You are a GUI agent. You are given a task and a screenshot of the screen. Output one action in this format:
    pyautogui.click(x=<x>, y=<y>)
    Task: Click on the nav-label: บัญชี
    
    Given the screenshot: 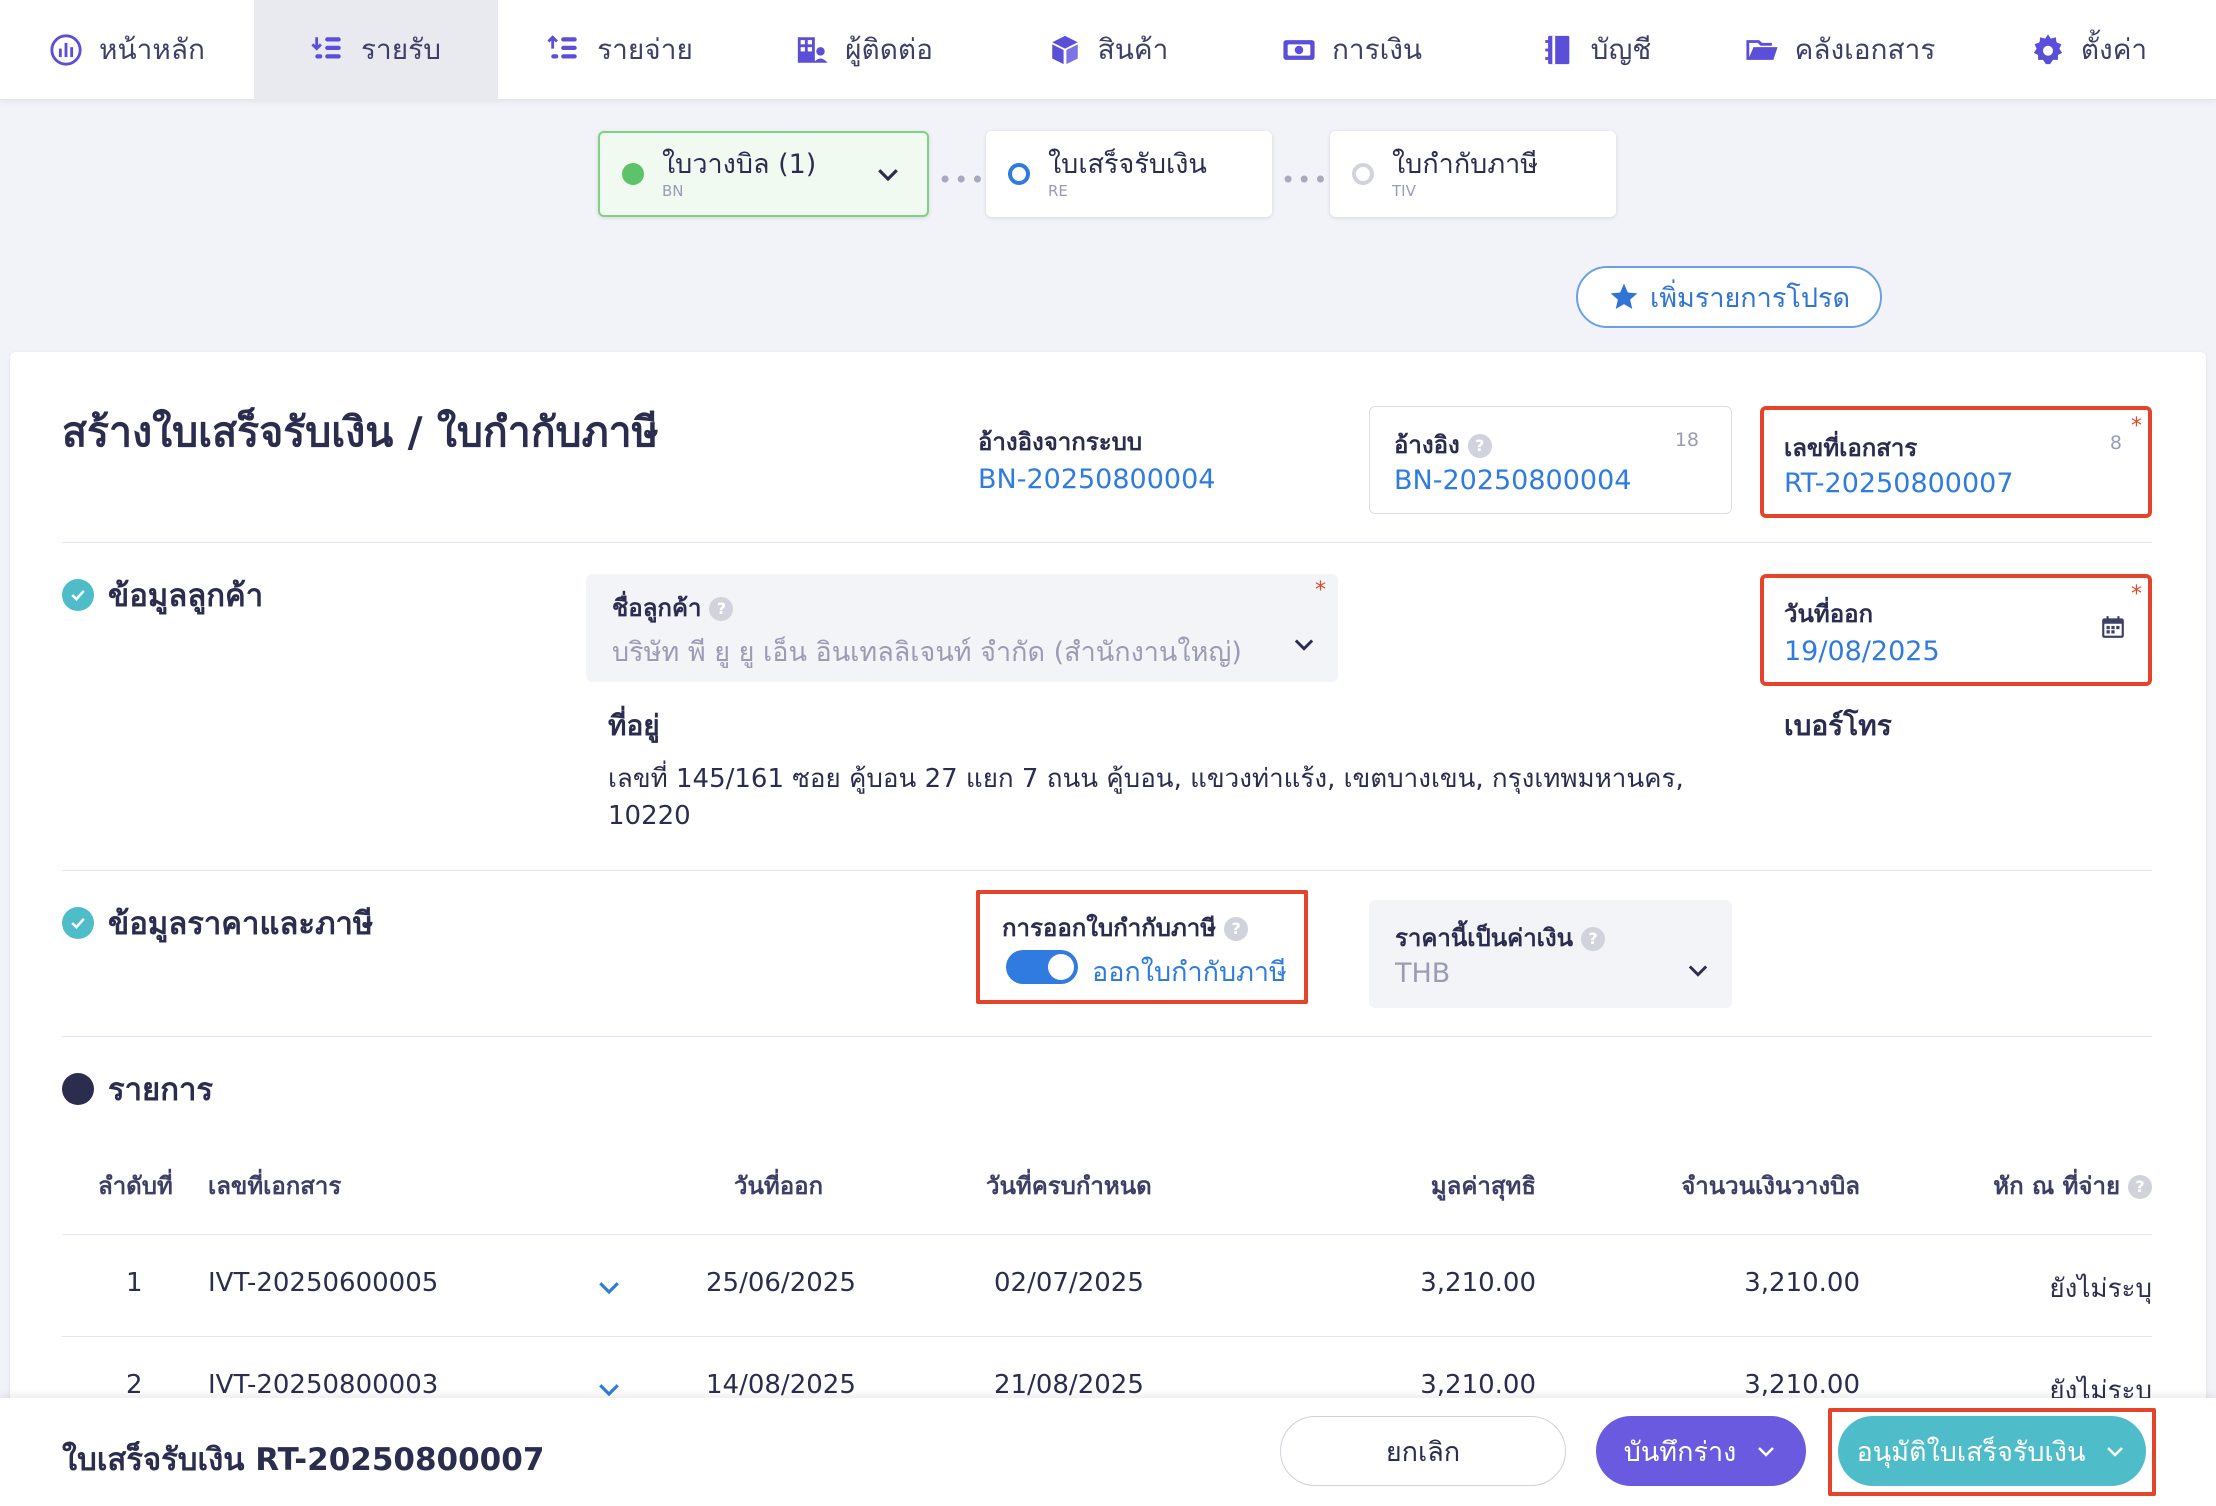 What is the action you would take?
    pyautogui.click(x=1621, y=49)
    